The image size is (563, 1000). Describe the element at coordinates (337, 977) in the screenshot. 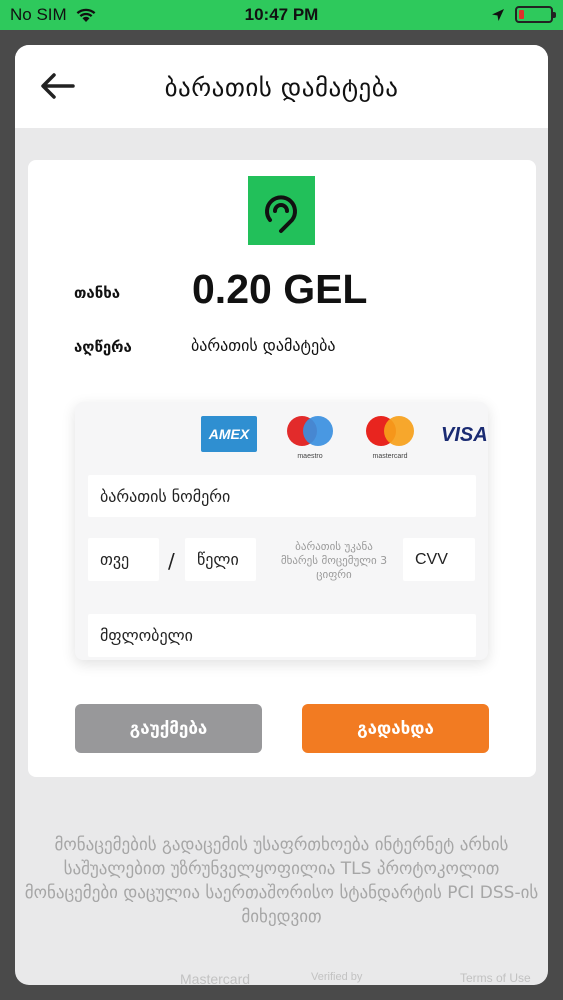

I see `footer-logo-verified: Verified by` at that location.